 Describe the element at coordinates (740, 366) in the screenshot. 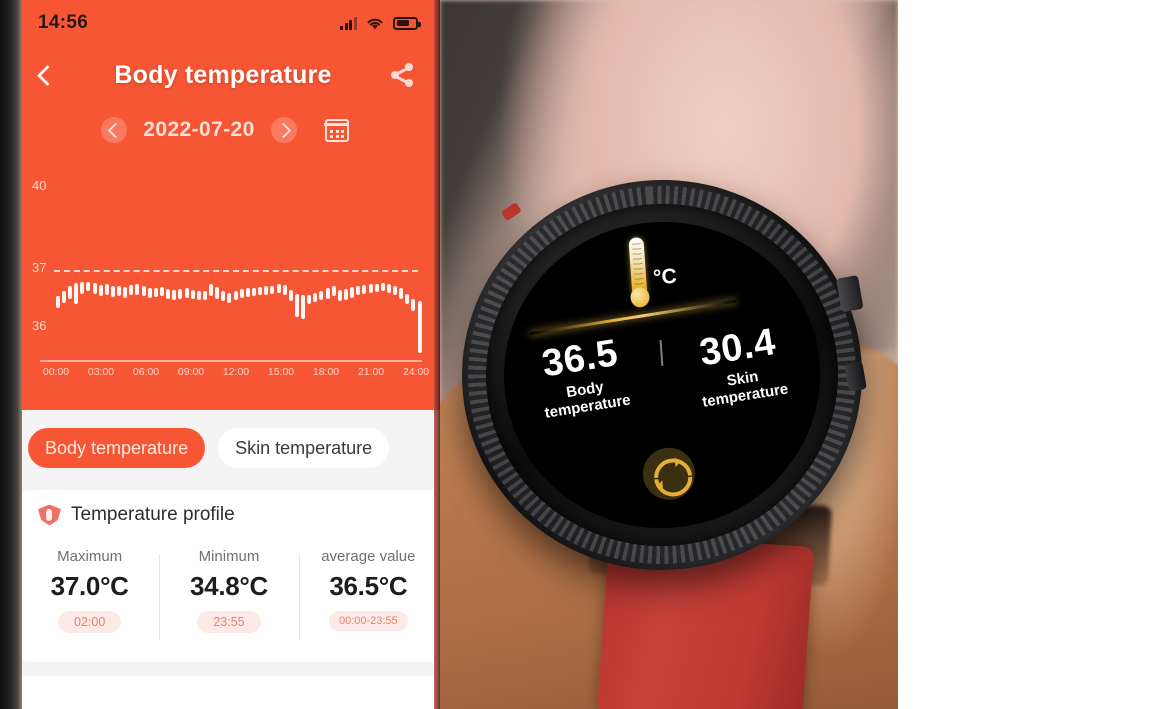

I see `watch-skin-temperature-reading: 30.4 Skin temperature` at that location.